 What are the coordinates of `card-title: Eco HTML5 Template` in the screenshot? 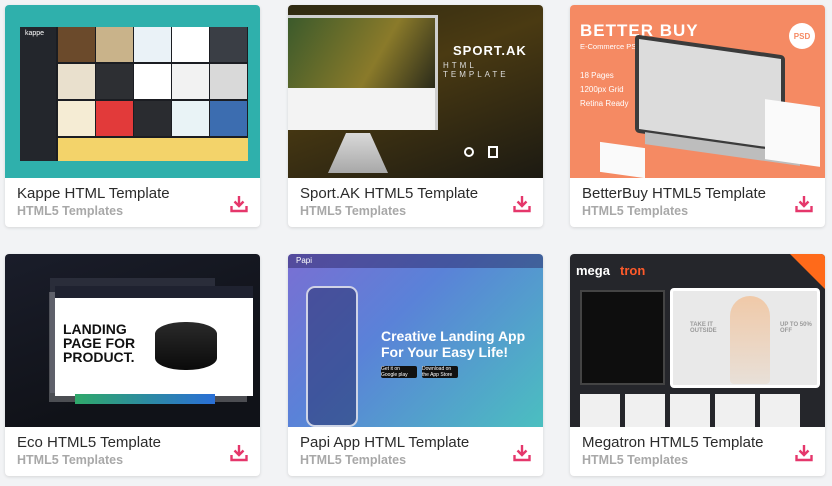 It's located at (89, 442).